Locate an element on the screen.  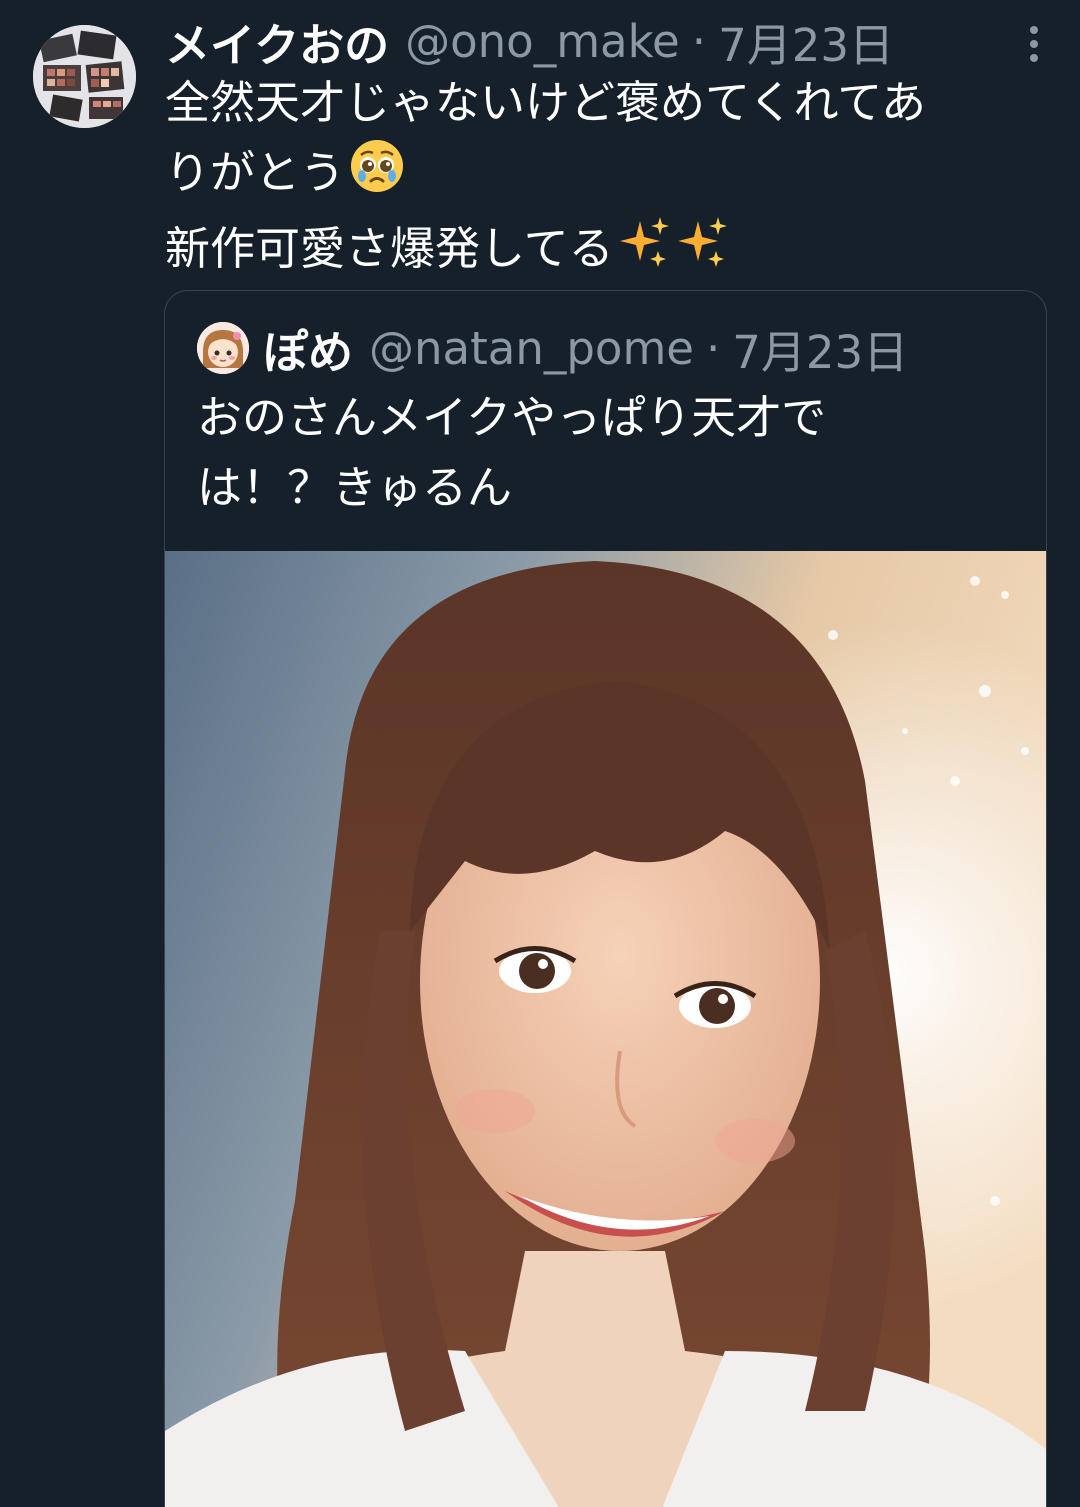
more-vertical-icon is located at coordinates (1034, 44).